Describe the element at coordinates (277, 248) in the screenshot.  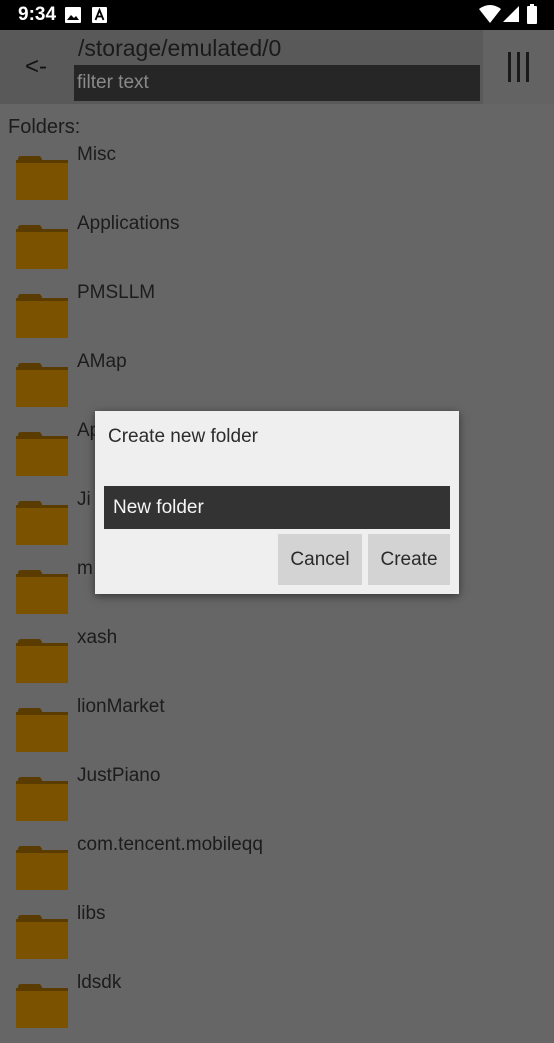
I see `folder-item: Applications` at that location.